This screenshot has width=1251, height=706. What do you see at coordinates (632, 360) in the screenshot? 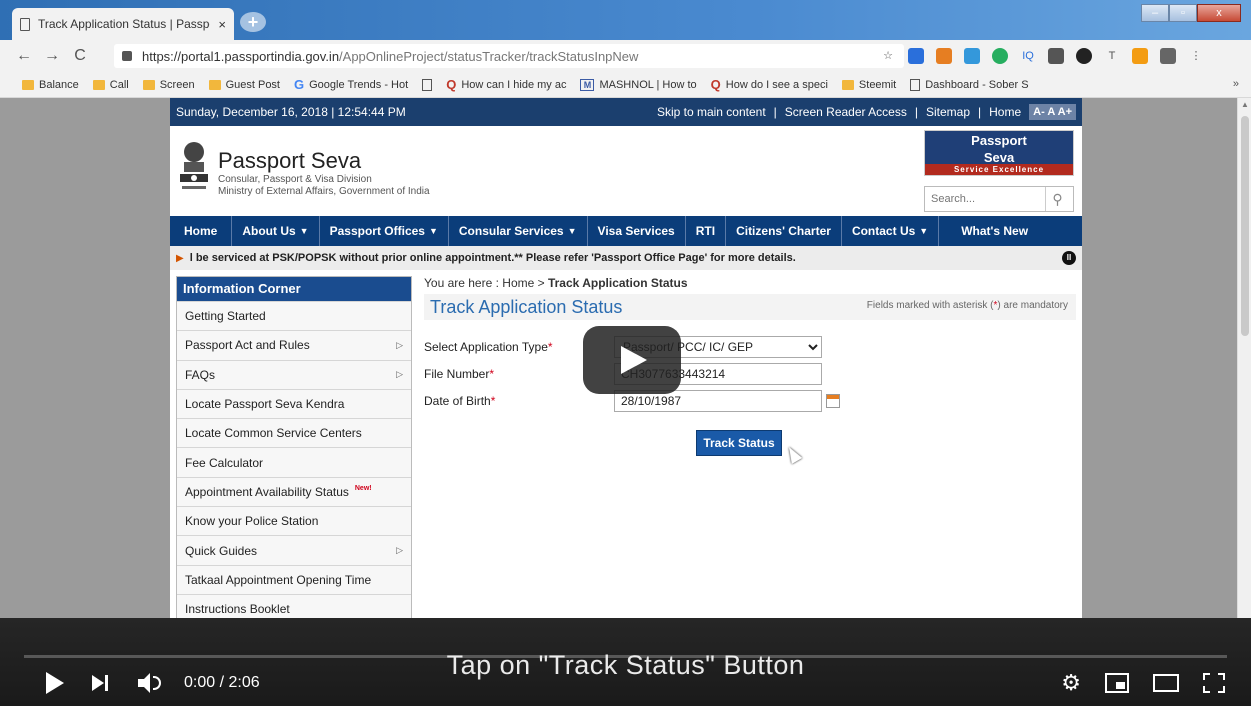
I see `big-play-button` at bounding box center [632, 360].